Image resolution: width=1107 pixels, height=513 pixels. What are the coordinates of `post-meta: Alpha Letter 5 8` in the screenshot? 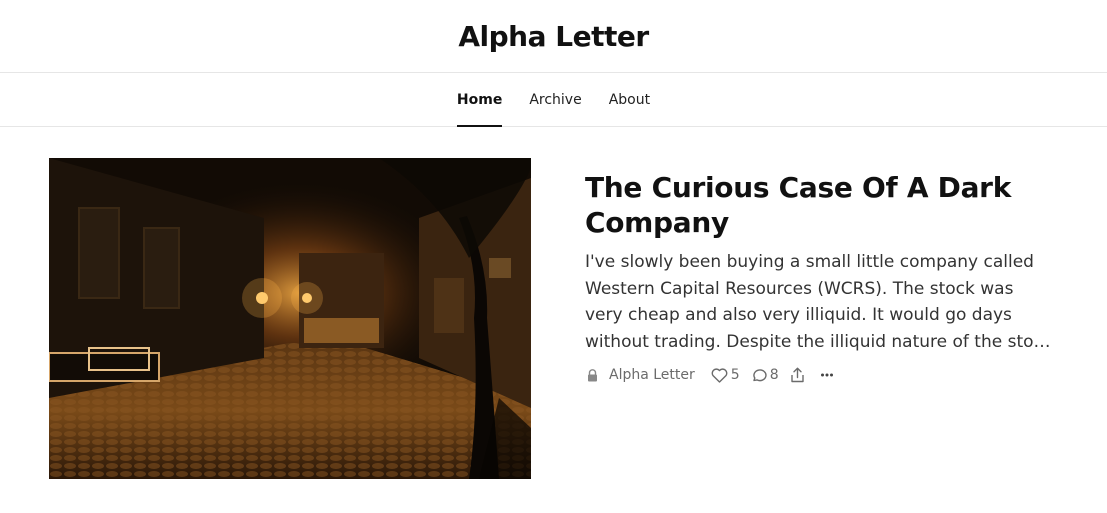 It's located at (820, 375).